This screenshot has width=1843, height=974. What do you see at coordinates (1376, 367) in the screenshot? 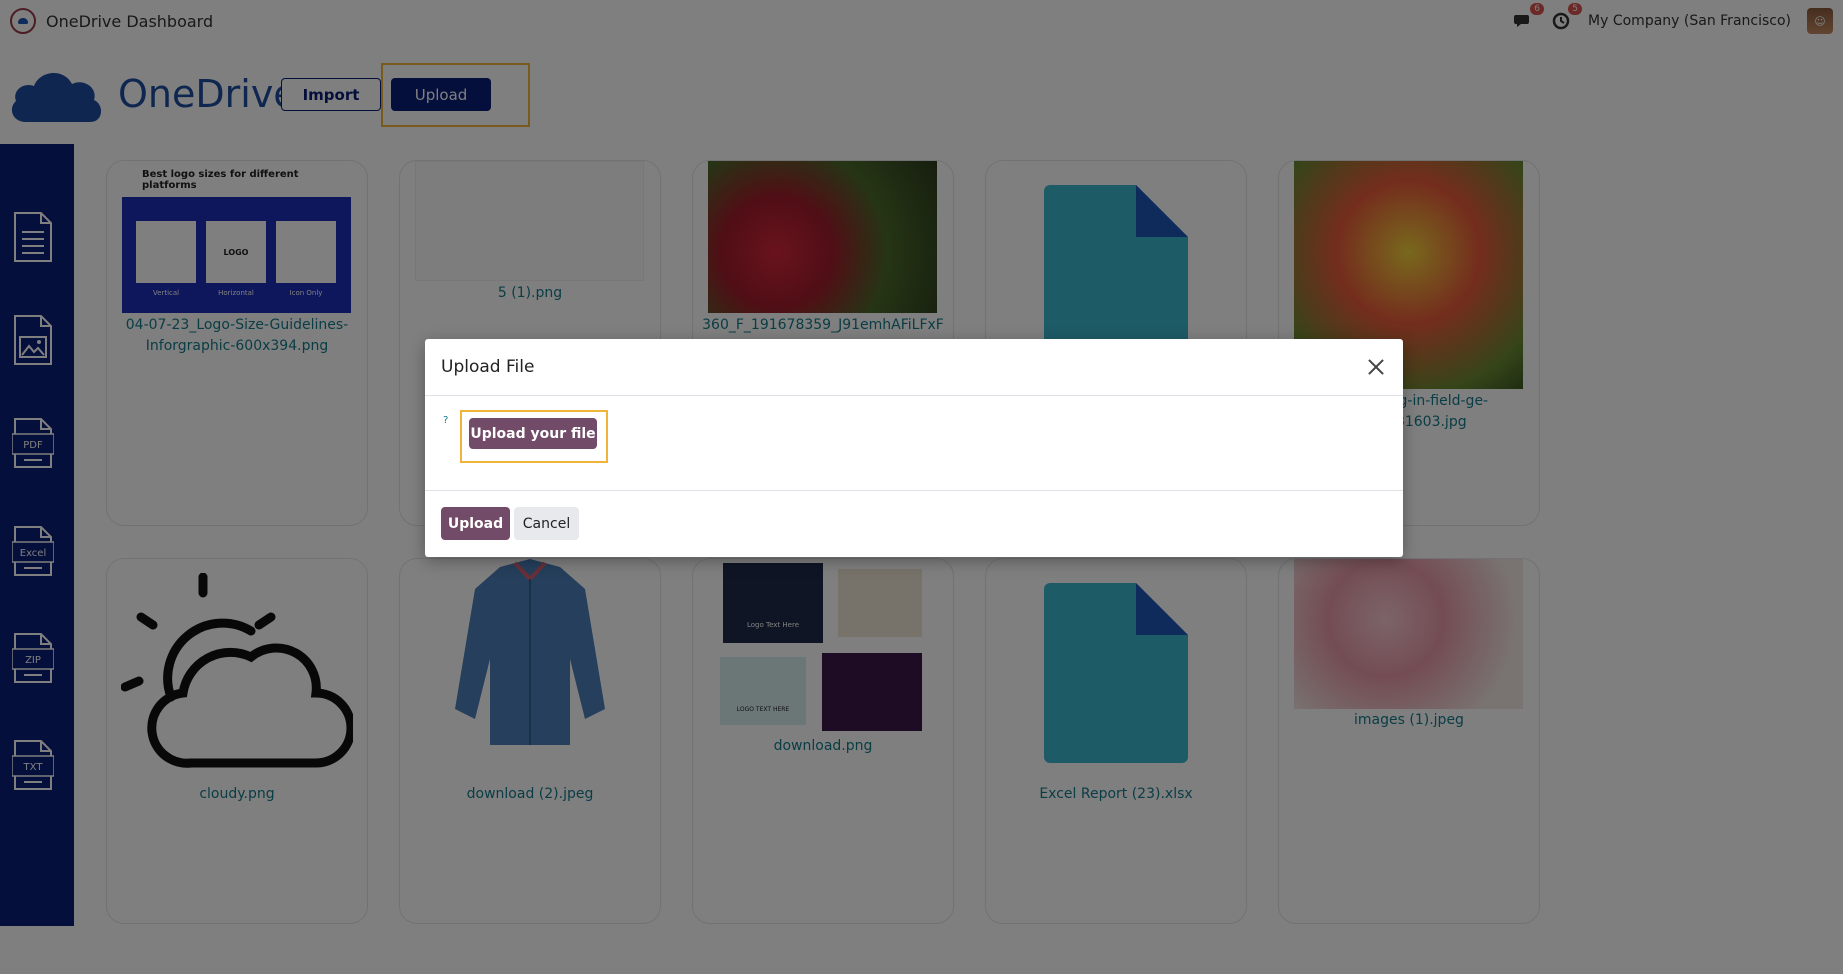
I see `close-icon` at bounding box center [1376, 367].